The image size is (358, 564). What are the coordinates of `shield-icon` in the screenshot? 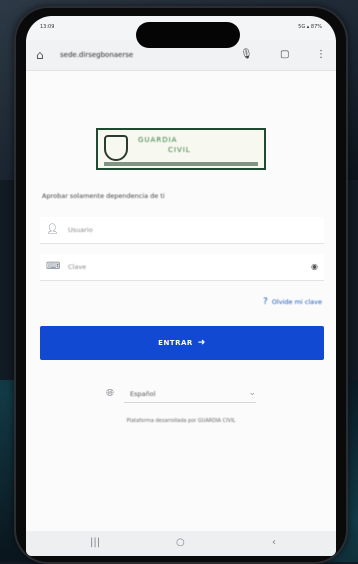 It's located at (116, 148).